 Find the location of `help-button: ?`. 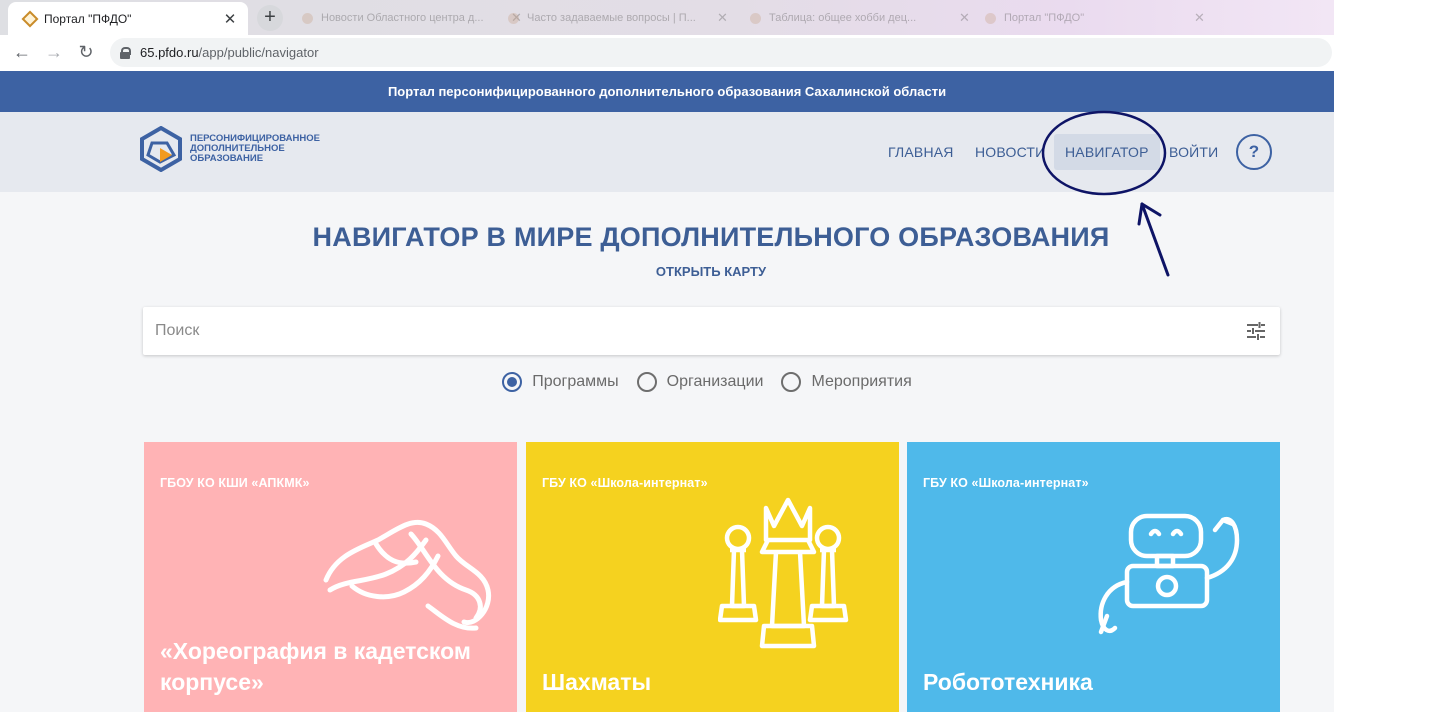

help-button: ? is located at coordinates (1254, 152).